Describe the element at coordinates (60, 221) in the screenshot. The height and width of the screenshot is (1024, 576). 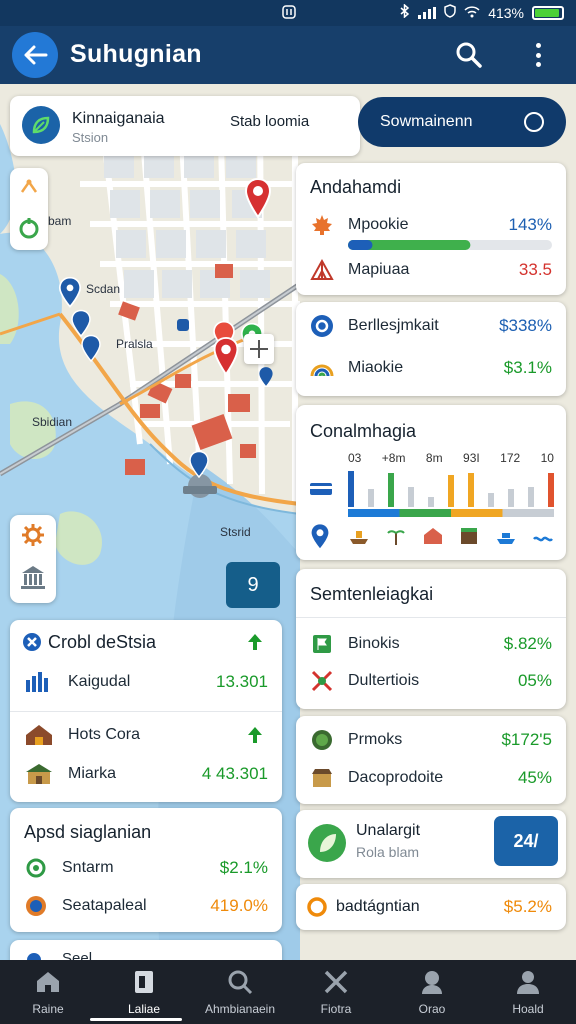
I see `map-label: bam` at that location.